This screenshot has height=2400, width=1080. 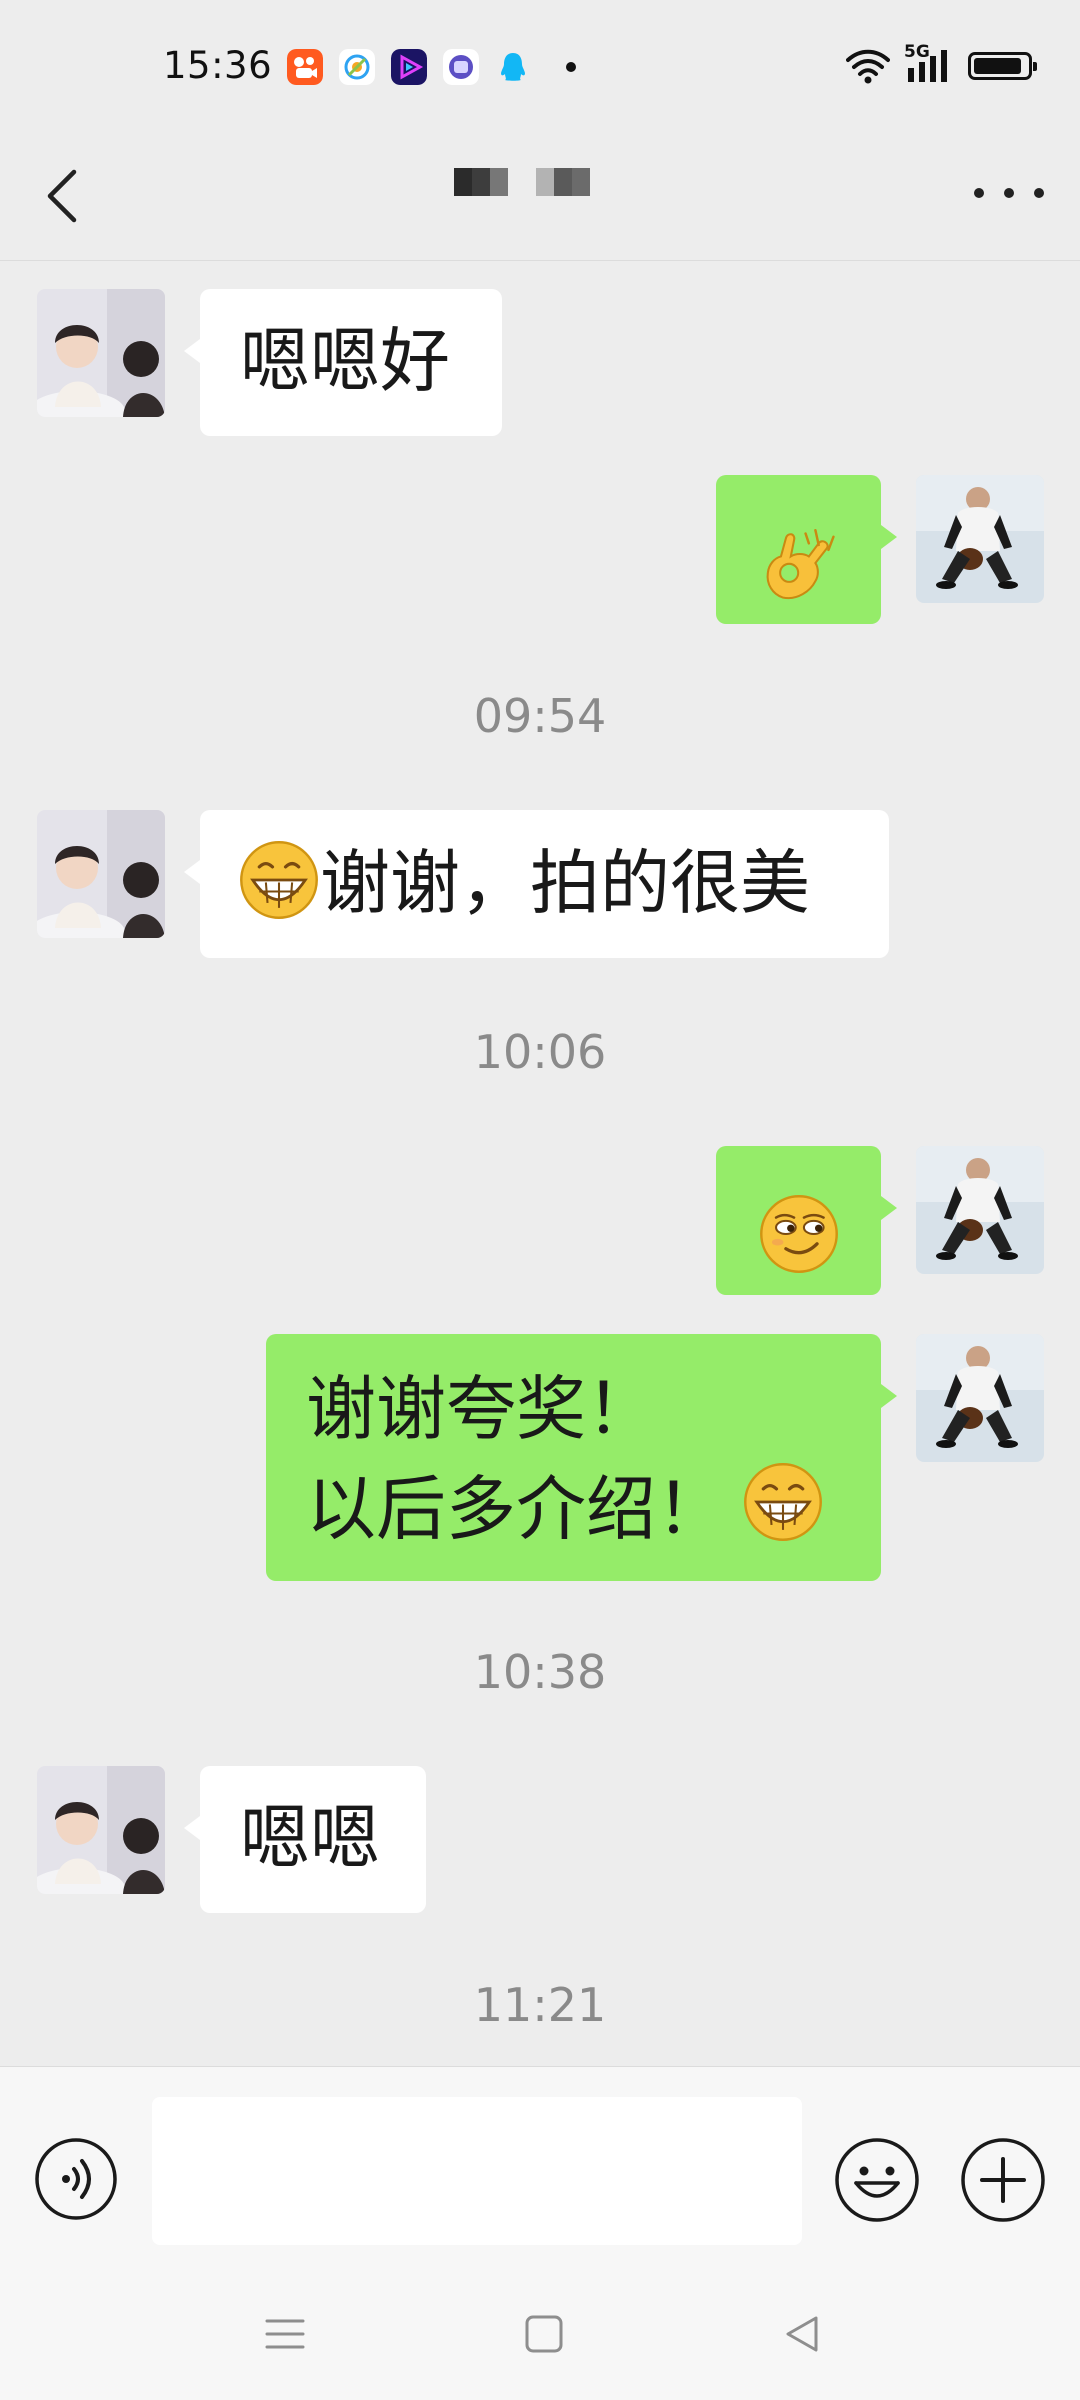 What do you see at coordinates (540, 2005) in the screenshot?
I see `timestamp: 11:21` at bounding box center [540, 2005].